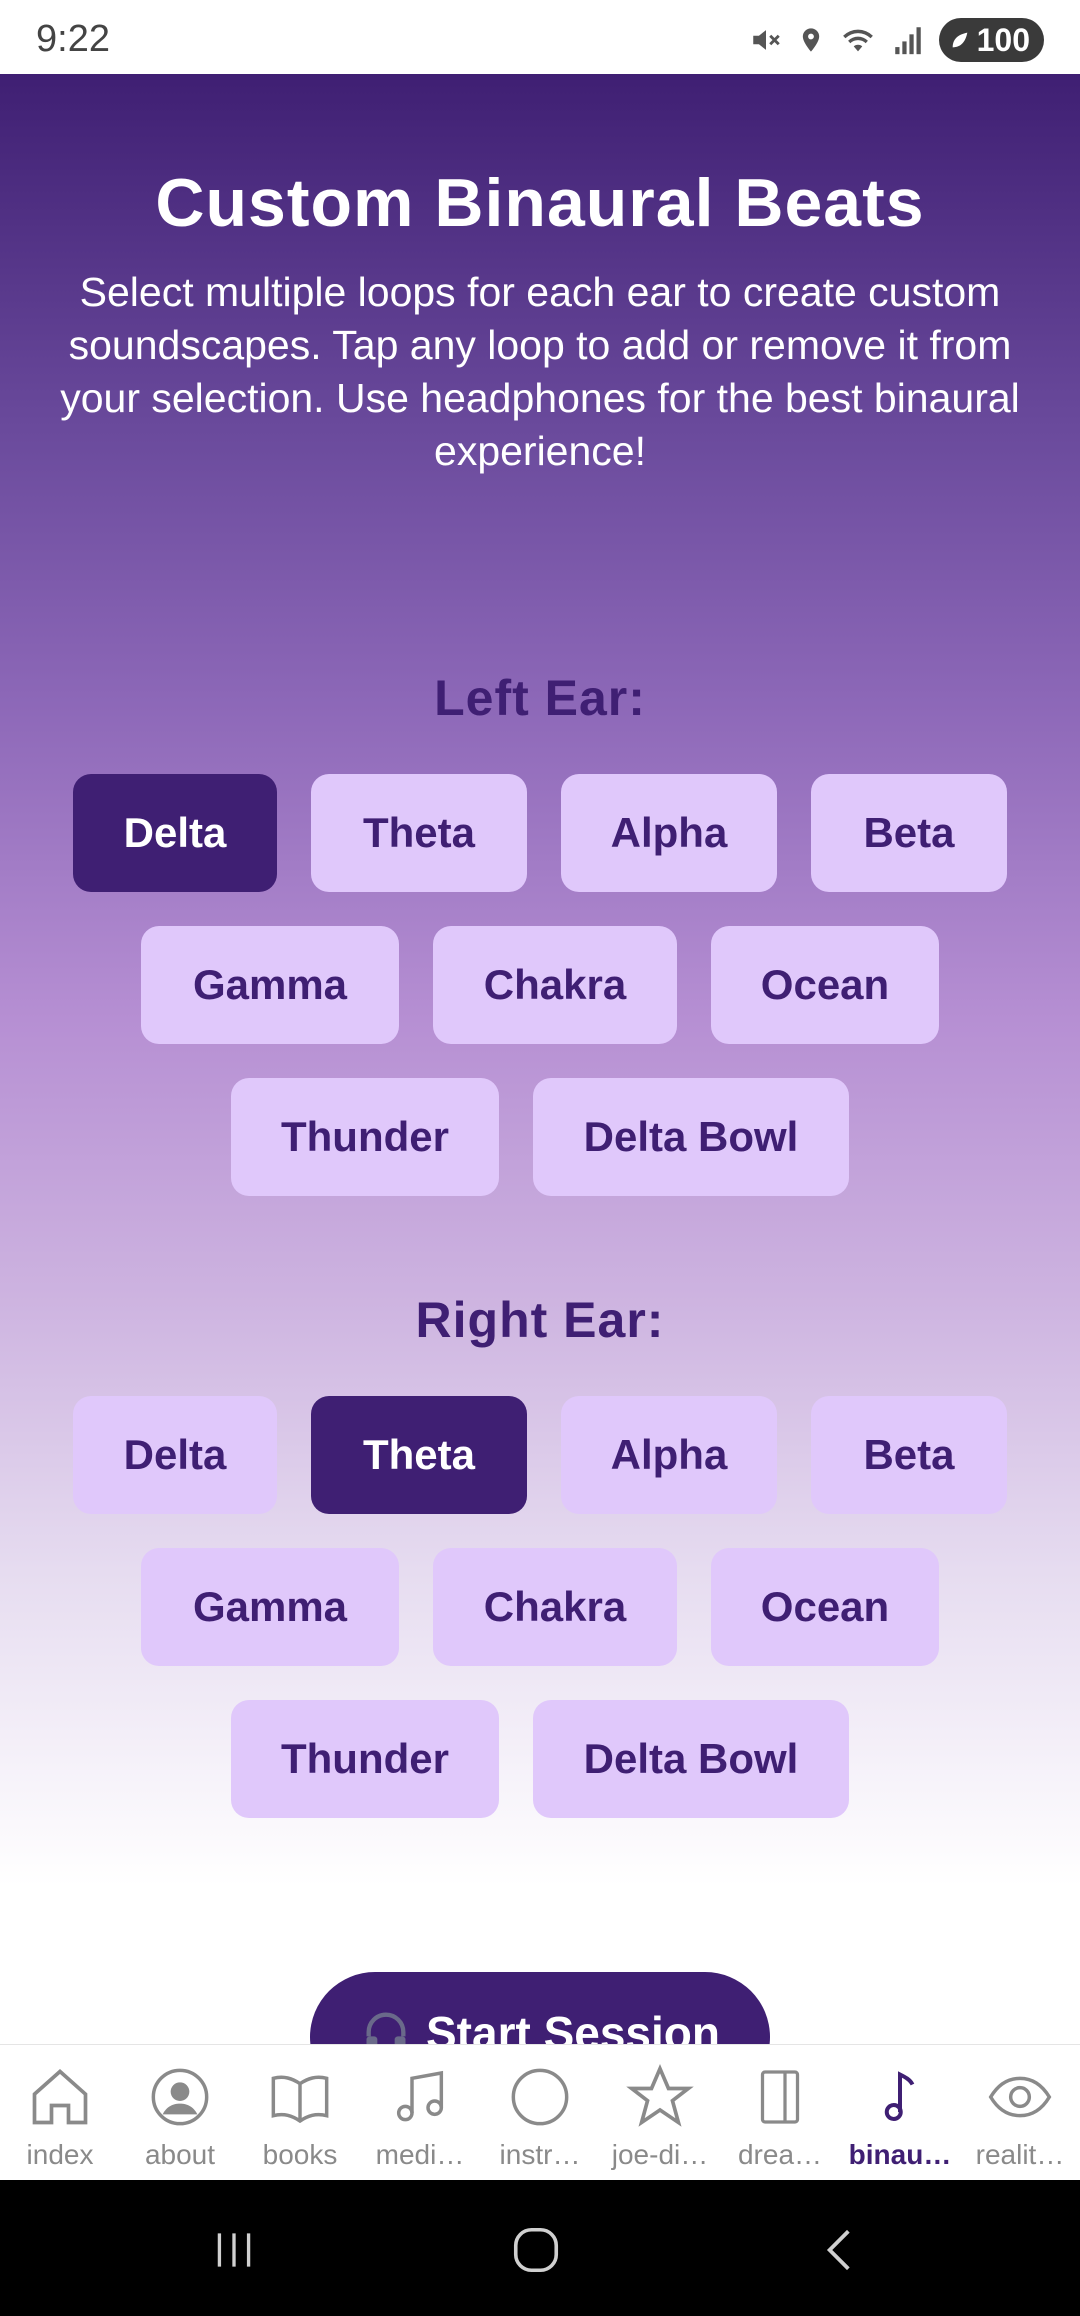 This screenshot has width=1080, height=2316. Describe the element at coordinates (1003, 39) in the screenshot. I see `battery-level: 100` at that location.